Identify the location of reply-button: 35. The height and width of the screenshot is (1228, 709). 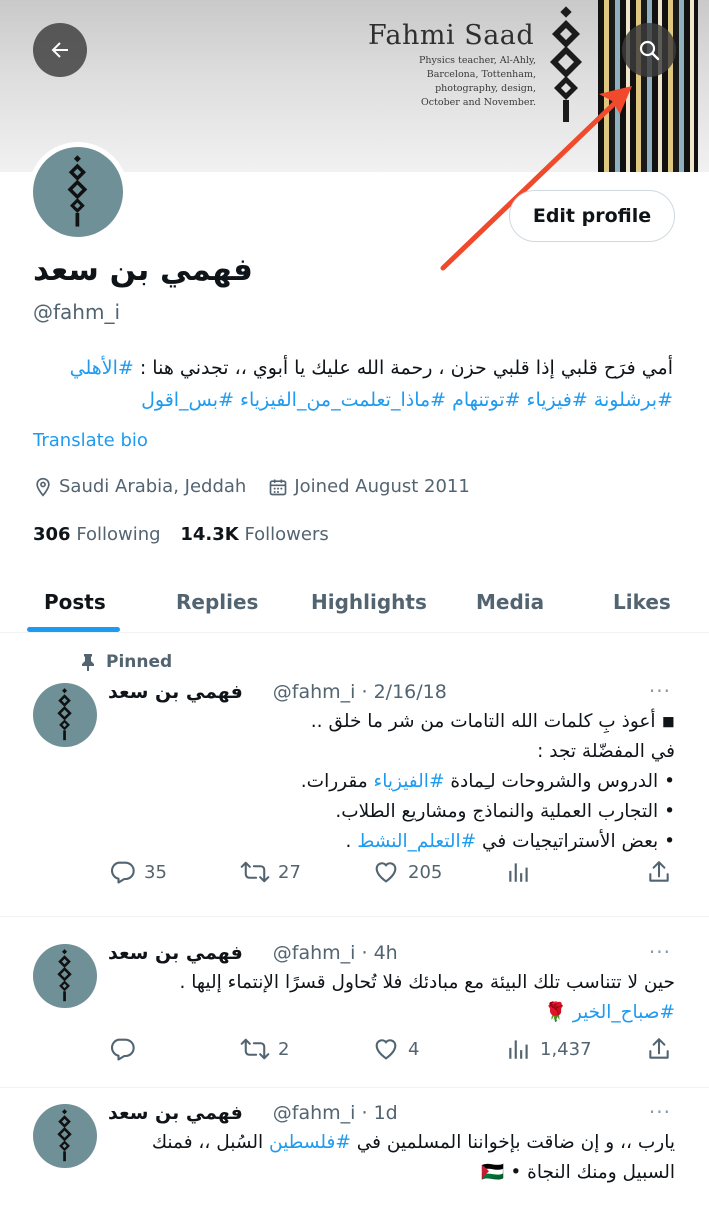
(137, 872).